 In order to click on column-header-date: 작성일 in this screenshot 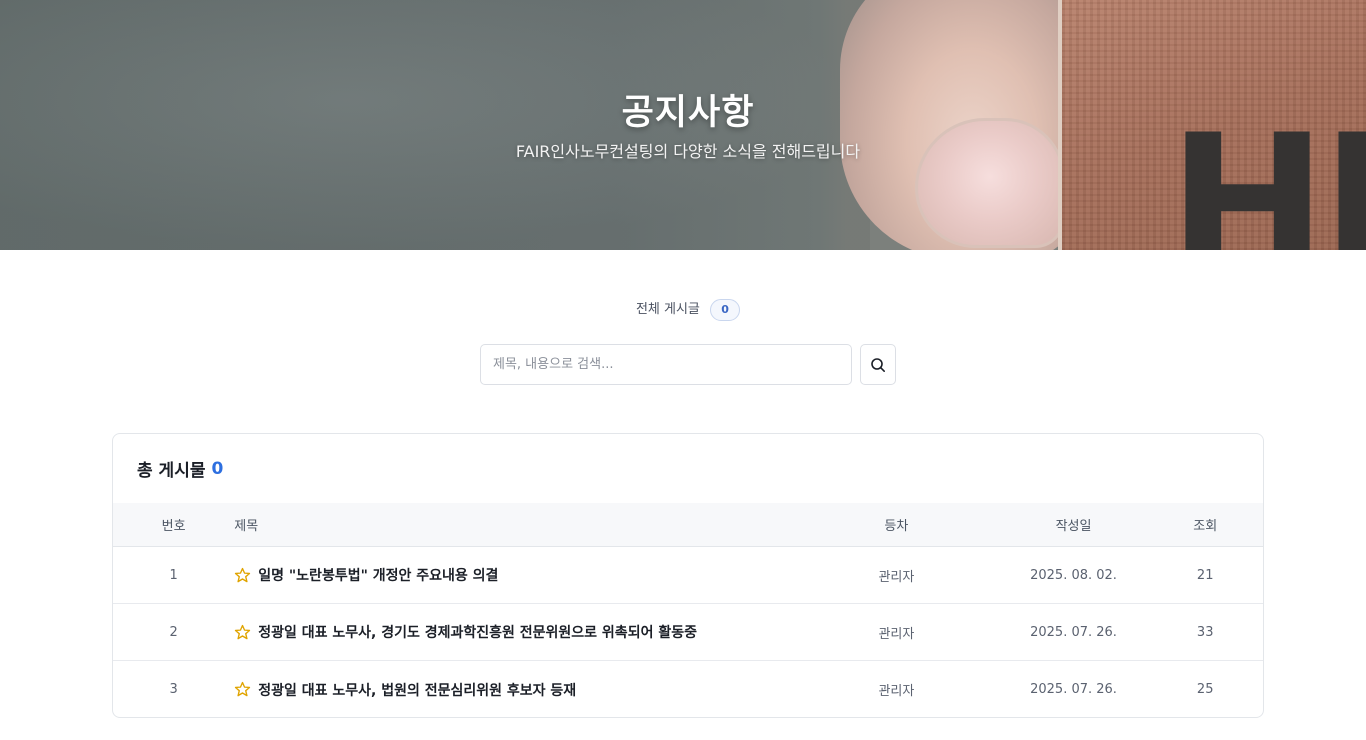, I will do `click(1073, 526)`.